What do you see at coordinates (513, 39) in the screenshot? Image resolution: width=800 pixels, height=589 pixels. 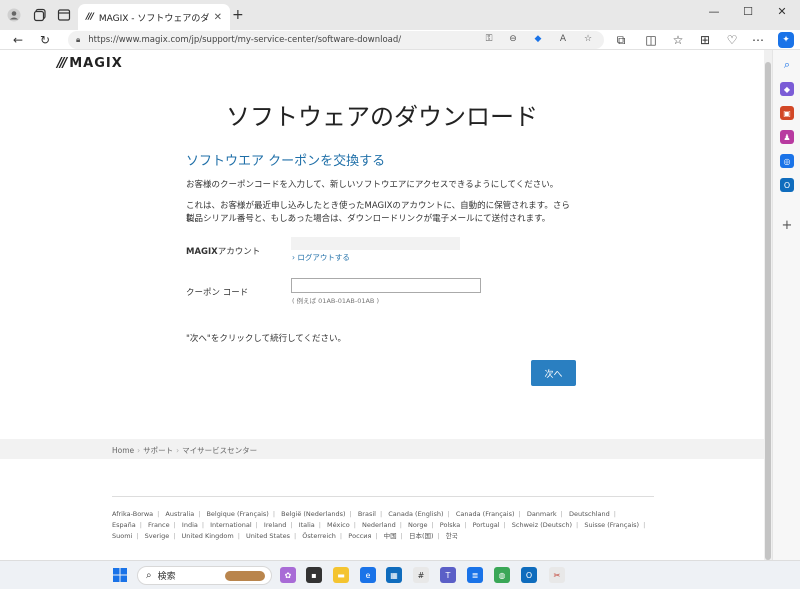 I see `zoom-icon: ⊖` at bounding box center [513, 39].